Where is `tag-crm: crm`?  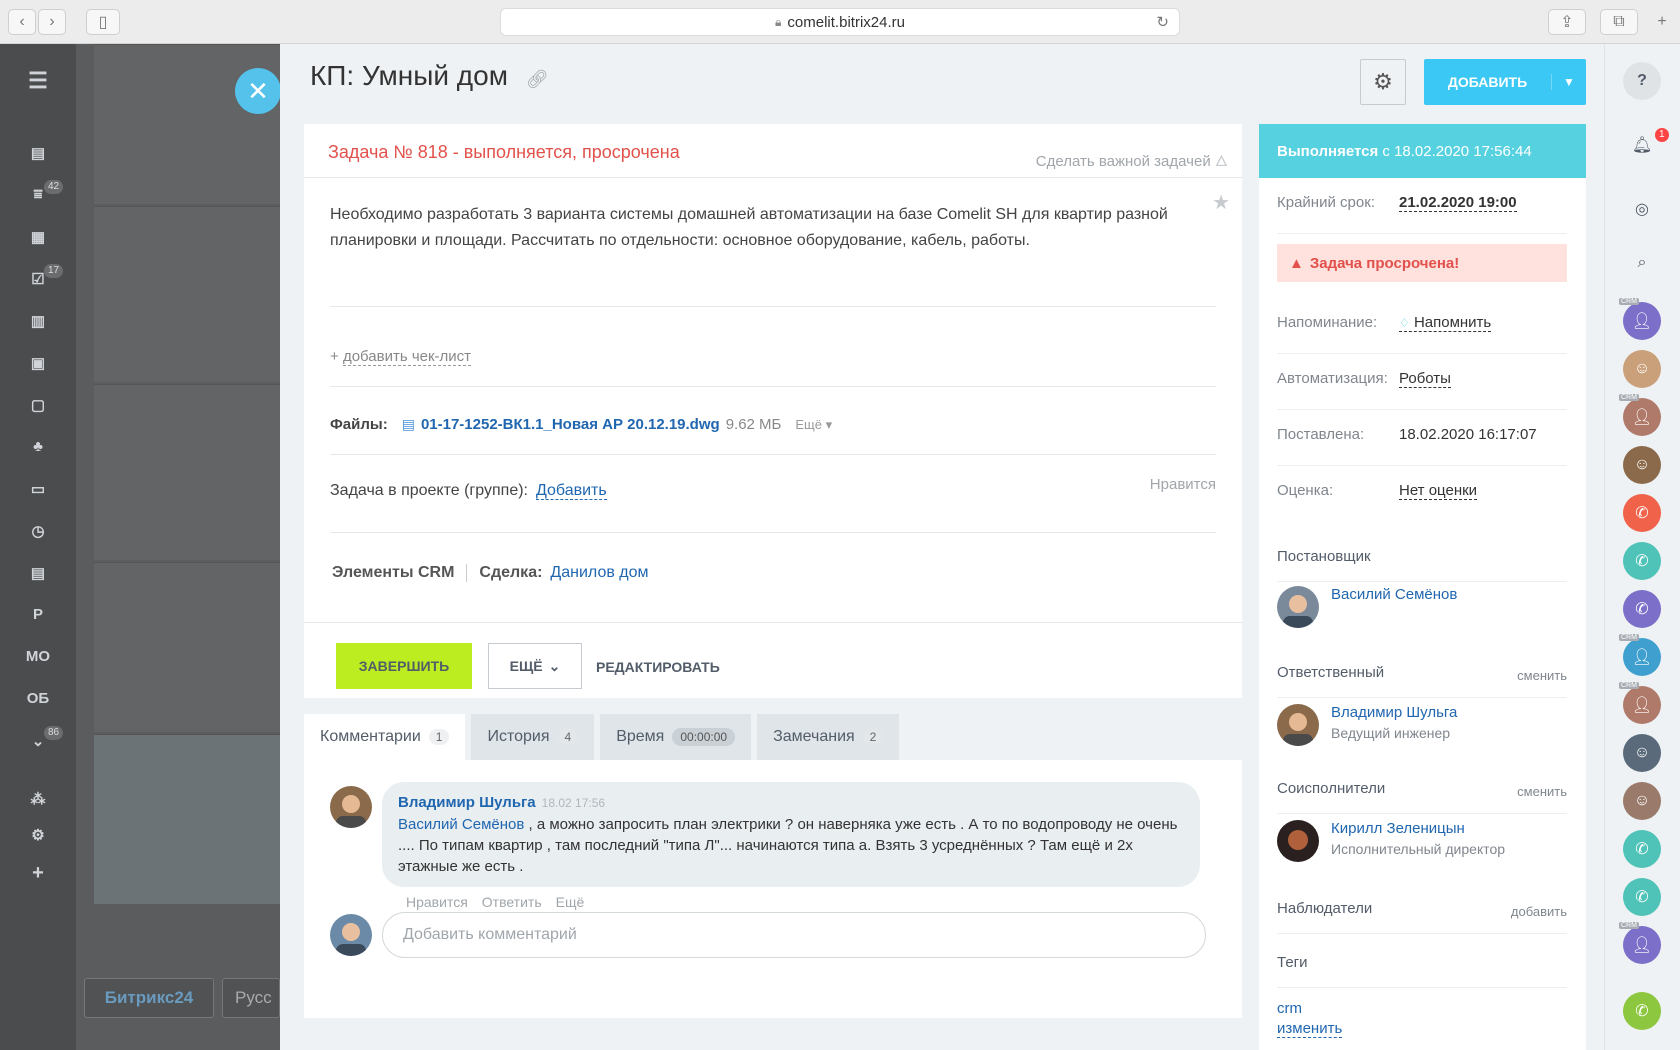
tag-crm: crm is located at coordinates (1289, 1008).